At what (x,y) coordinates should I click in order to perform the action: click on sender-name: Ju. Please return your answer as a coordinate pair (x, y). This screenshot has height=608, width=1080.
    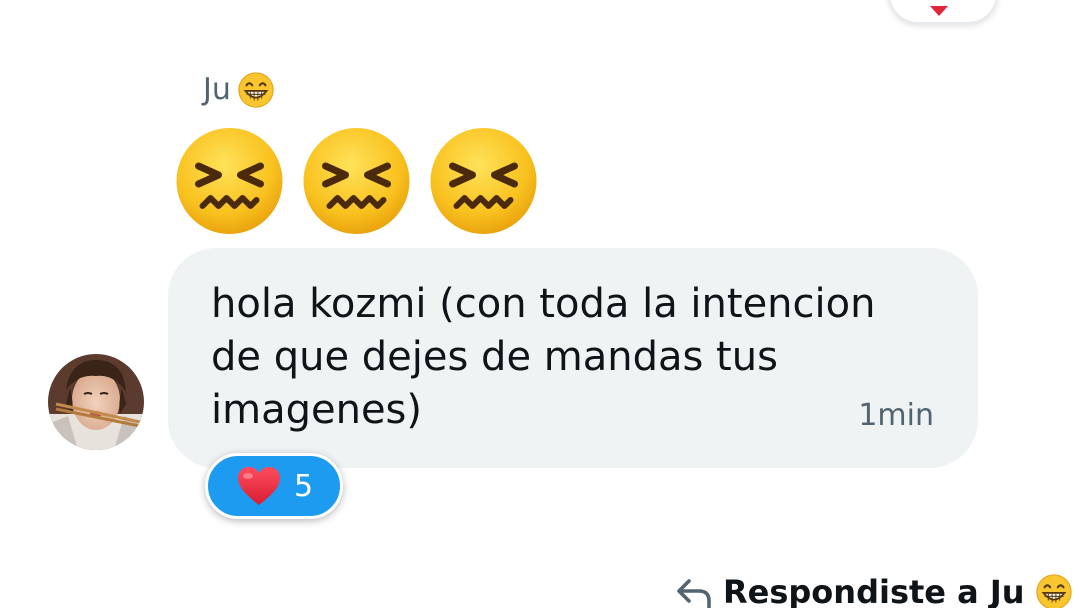
    Looking at the image, I should click on (217, 89).